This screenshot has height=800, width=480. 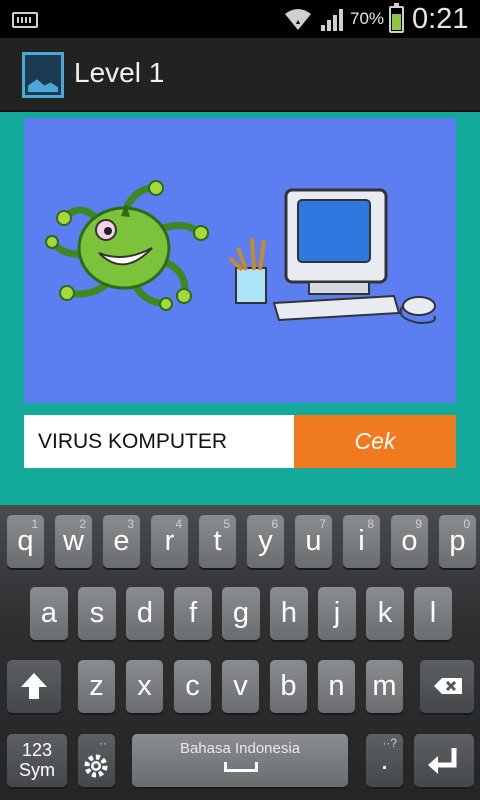 I want to click on key-a: a, so click(x=49, y=613).